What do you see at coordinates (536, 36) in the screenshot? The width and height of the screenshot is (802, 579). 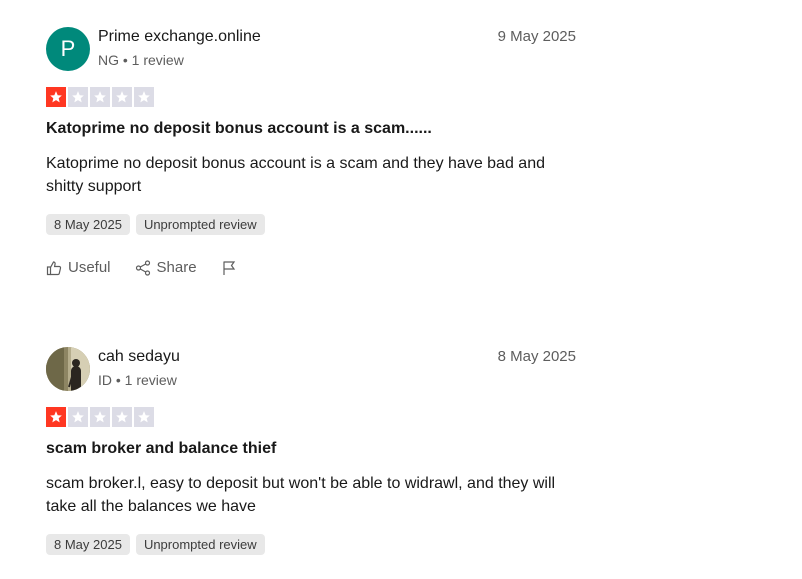 I see `review-date: 9 May 2025` at bounding box center [536, 36].